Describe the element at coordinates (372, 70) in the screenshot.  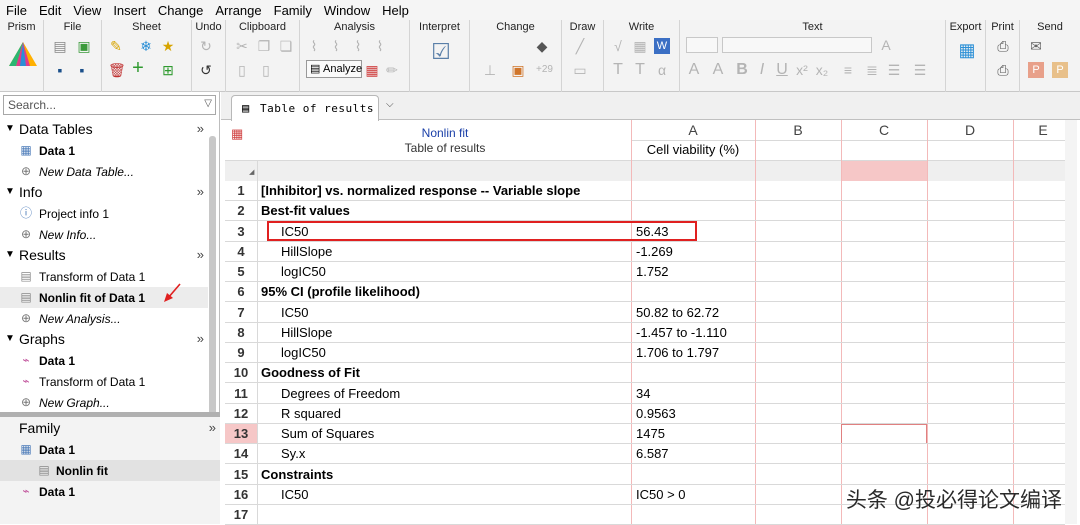
I see `table-icon: ▦` at that location.